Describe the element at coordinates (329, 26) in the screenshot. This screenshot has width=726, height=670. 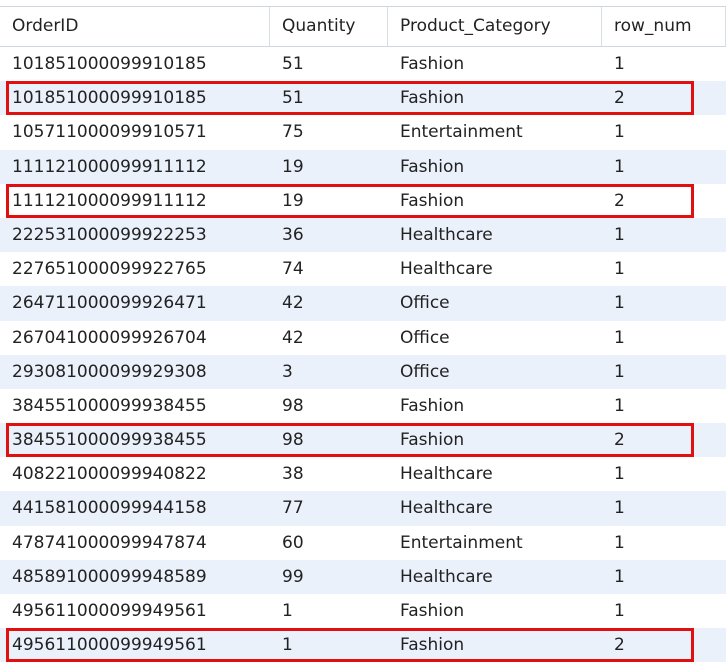
I see `column-header-quantity: Quantity` at that location.